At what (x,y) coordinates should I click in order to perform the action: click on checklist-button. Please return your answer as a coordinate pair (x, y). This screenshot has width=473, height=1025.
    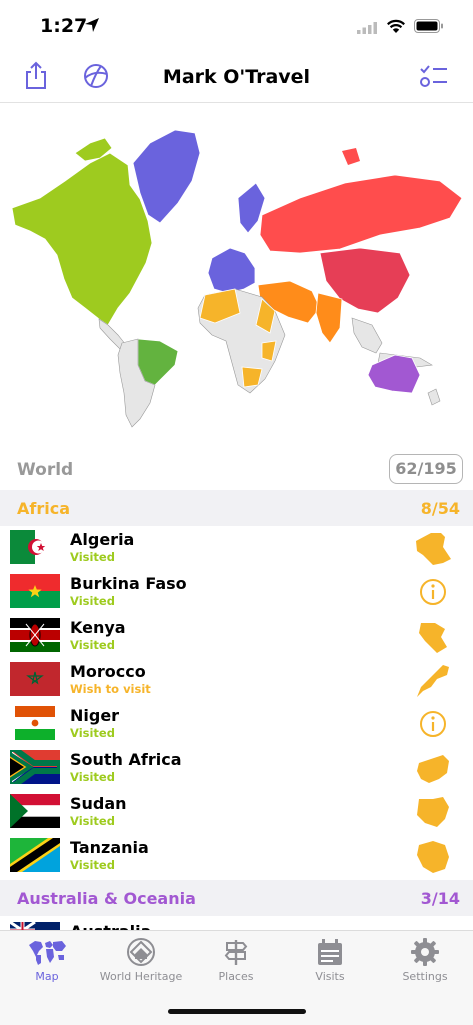
    Looking at the image, I should click on (434, 76).